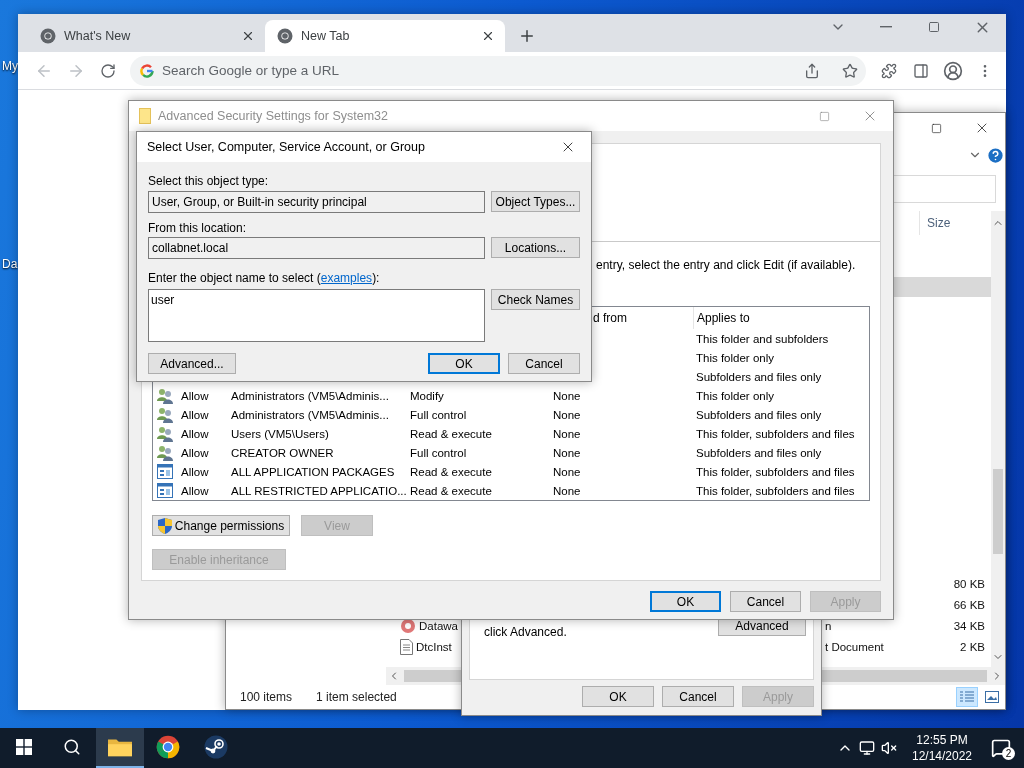 Image resolution: width=1024 pixels, height=768 pixels. Describe the element at coordinates (98, 36) in the screenshot. I see `tab-title: What's New` at that location.